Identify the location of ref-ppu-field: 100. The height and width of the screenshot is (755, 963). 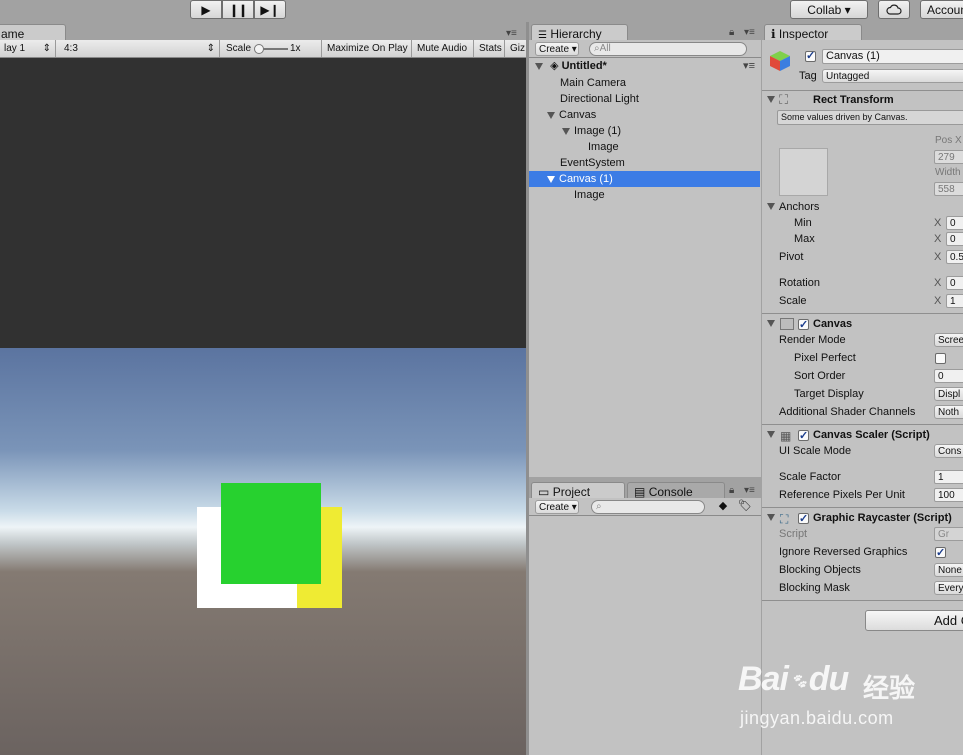
(948, 495).